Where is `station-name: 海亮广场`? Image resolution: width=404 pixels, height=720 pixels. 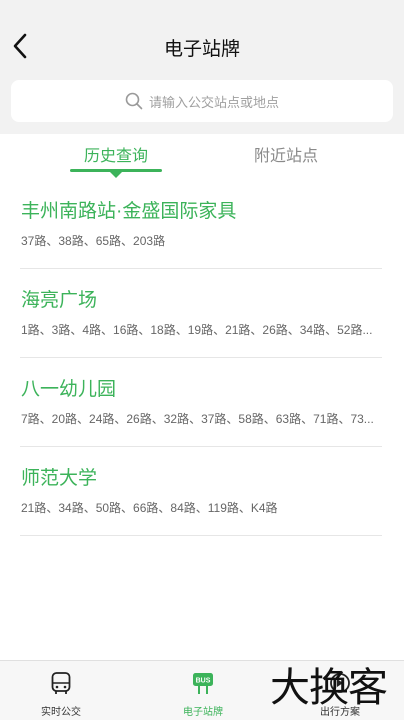
station-name: 海亮广场 is located at coordinates (59, 300).